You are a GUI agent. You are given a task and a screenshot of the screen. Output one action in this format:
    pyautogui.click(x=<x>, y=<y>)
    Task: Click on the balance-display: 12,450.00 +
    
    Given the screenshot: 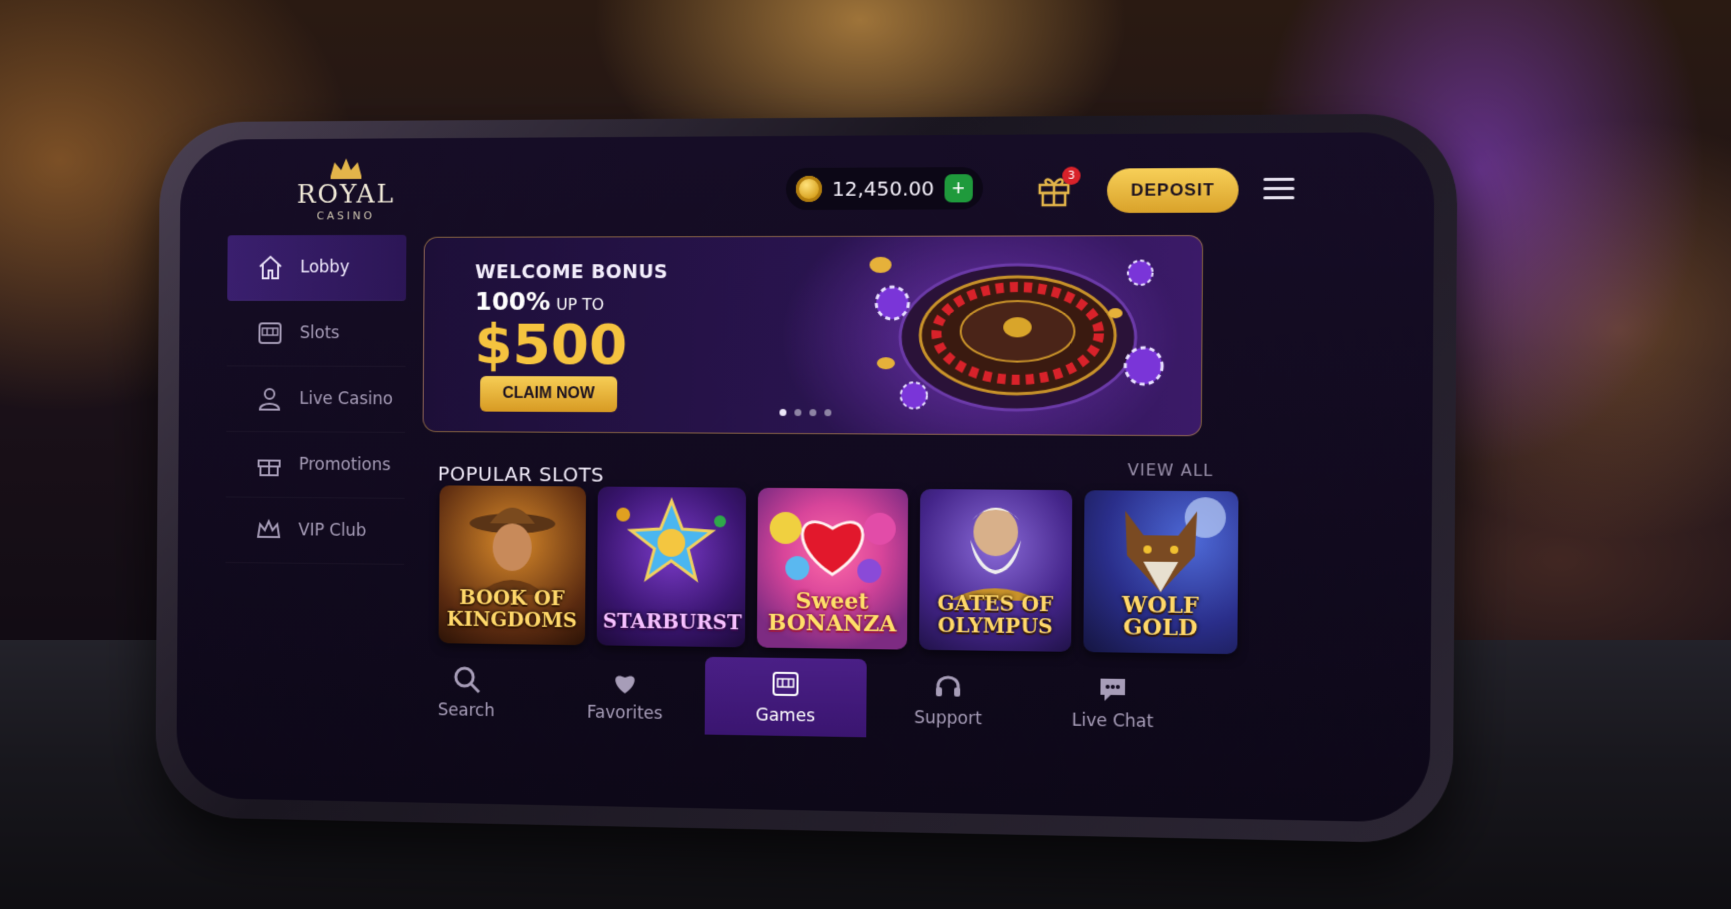 What is the action you would take?
    pyautogui.click(x=884, y=189)
    